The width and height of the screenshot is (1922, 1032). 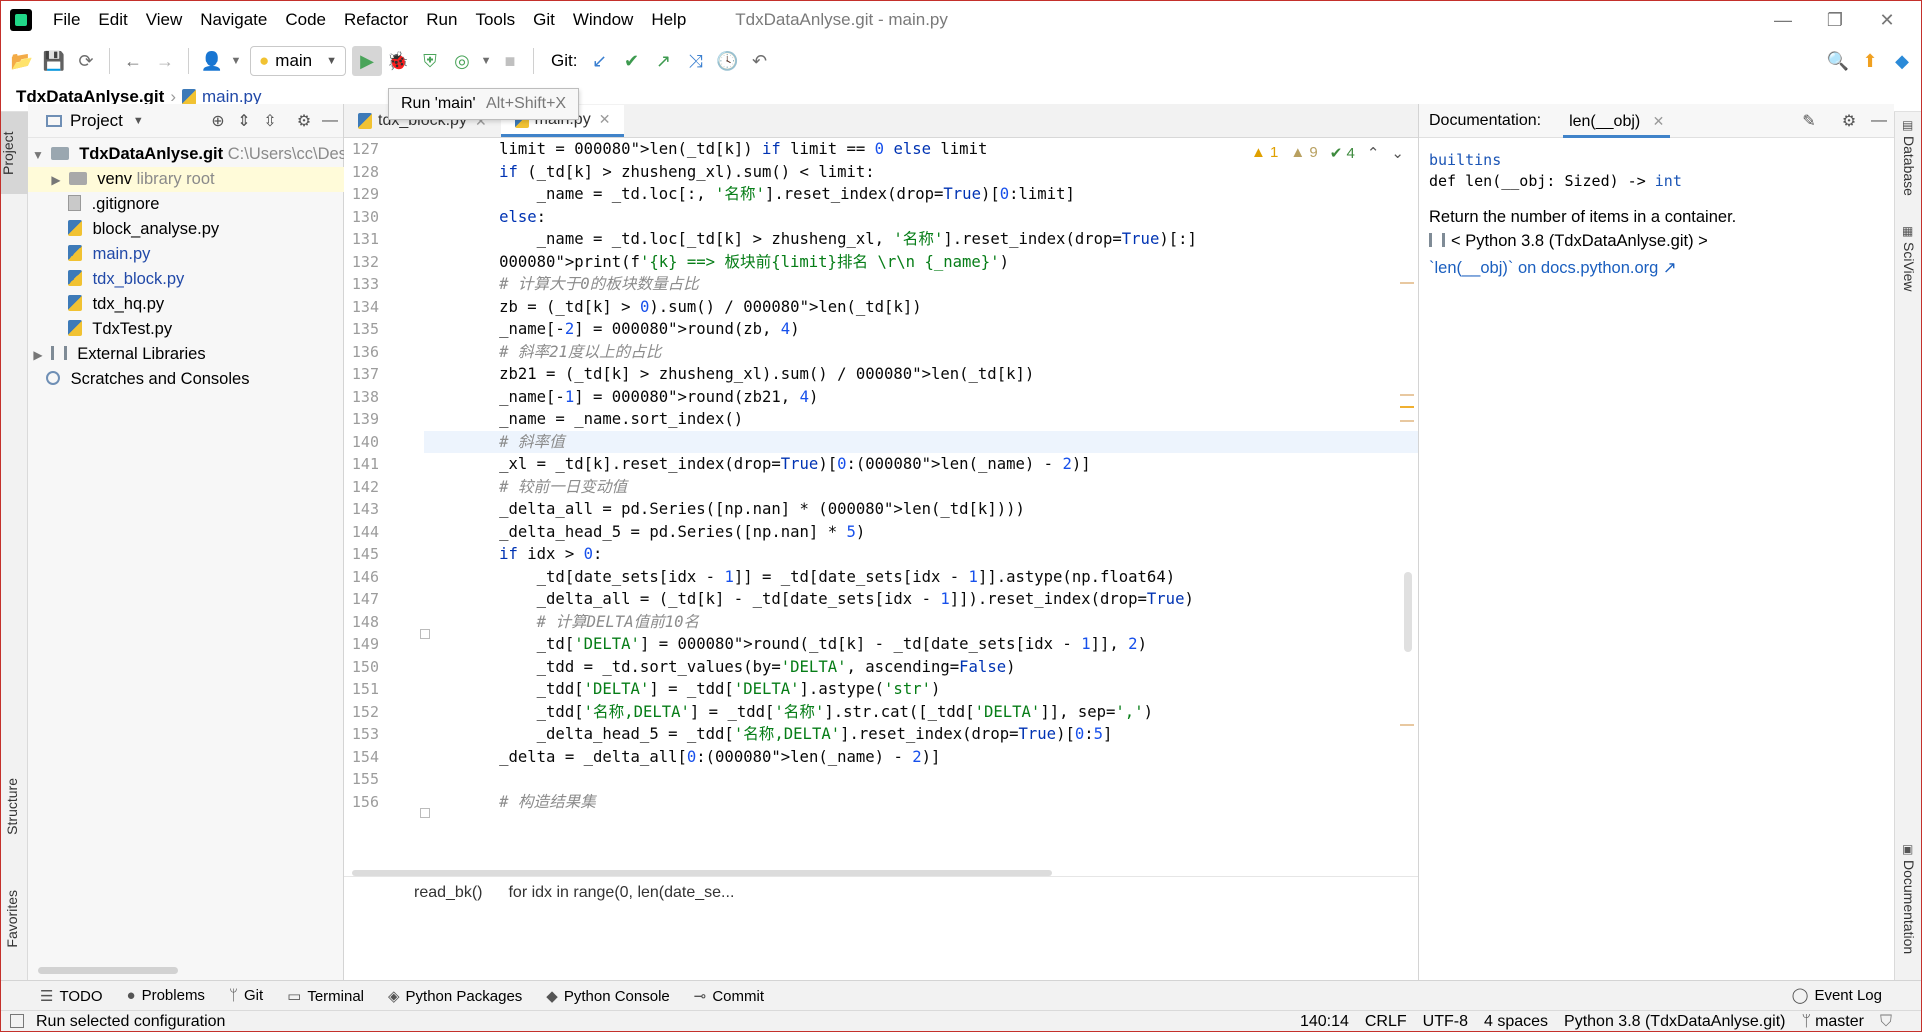 I want to click on tree-item-file: tdx_block.py, so click(x=186, y=279).